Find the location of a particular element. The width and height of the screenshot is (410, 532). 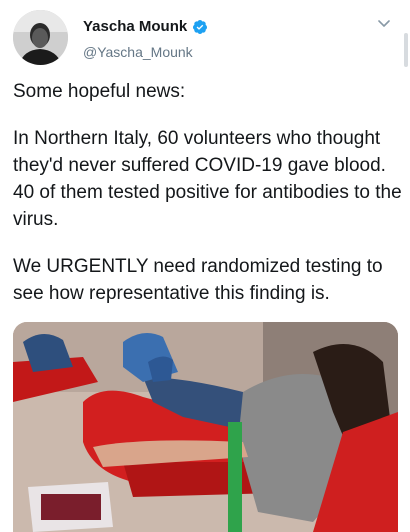

verified-badge-icon is located at coordinates (200, 27).